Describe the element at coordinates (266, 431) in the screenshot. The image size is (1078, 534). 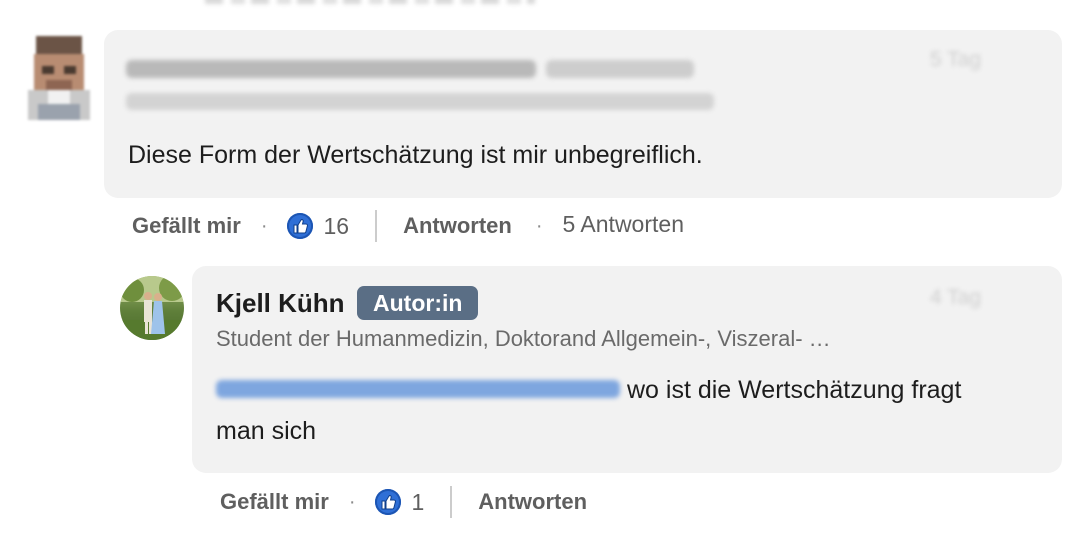
I see `reply-text-line2: man sich` at that location.